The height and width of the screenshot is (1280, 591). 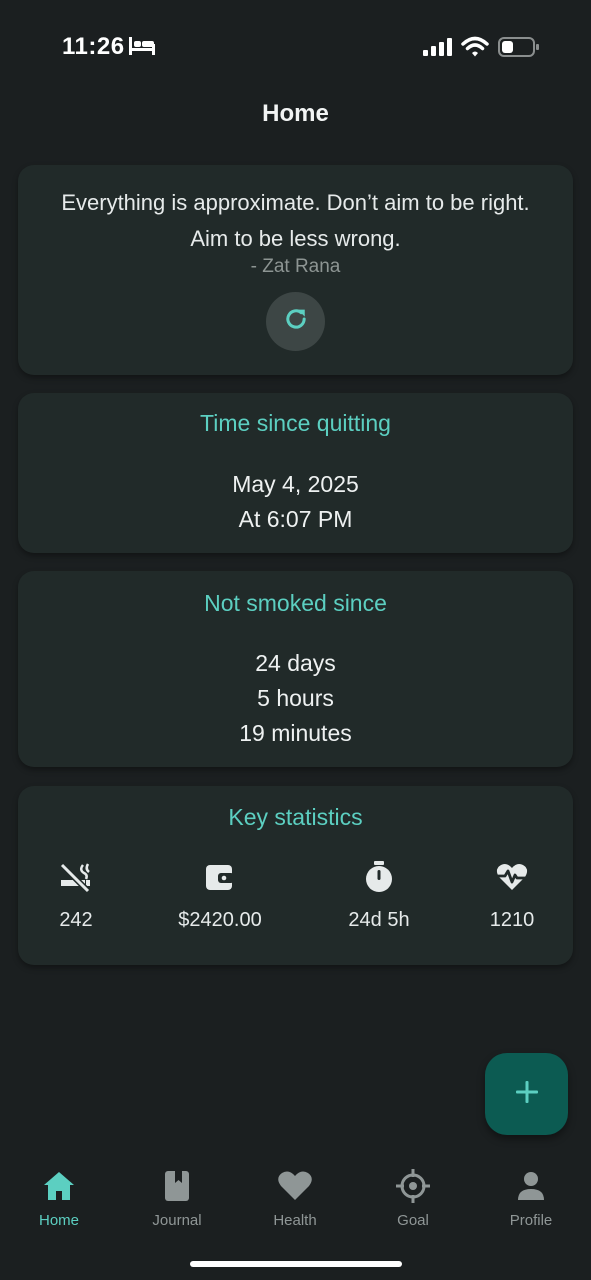 I want to click on crosshair-icon, so click(x=413, y=1186).